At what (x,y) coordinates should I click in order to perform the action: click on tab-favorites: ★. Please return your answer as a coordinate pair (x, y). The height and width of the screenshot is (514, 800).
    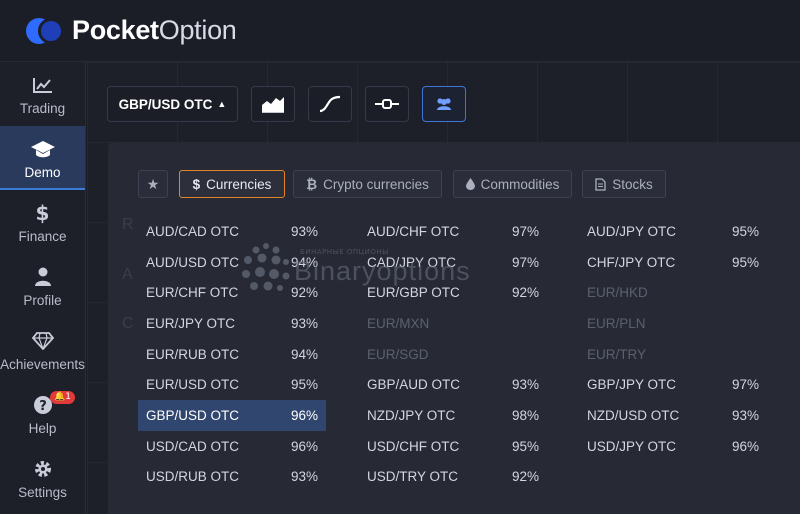
    Looking at the image, I should click on (153, 184).